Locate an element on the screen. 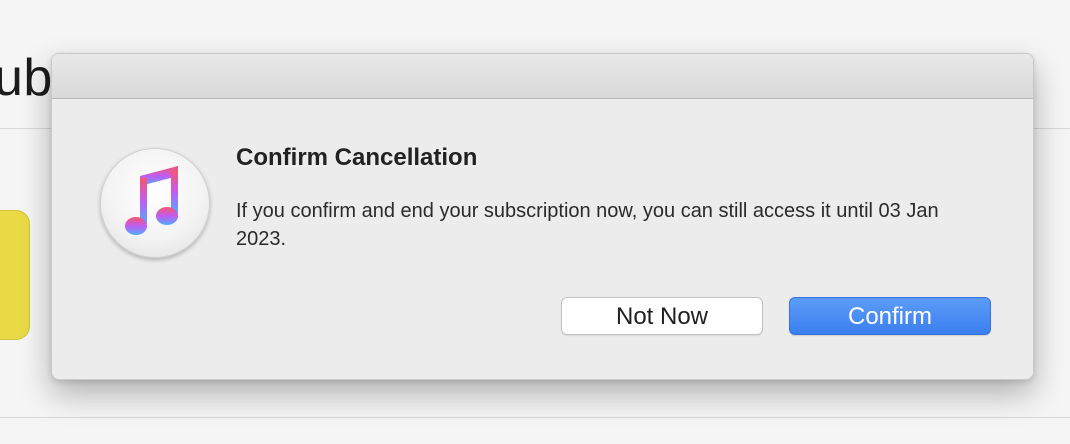 The image size is (1070, 444). background-subscription-card is located at coordinates (15, 275).